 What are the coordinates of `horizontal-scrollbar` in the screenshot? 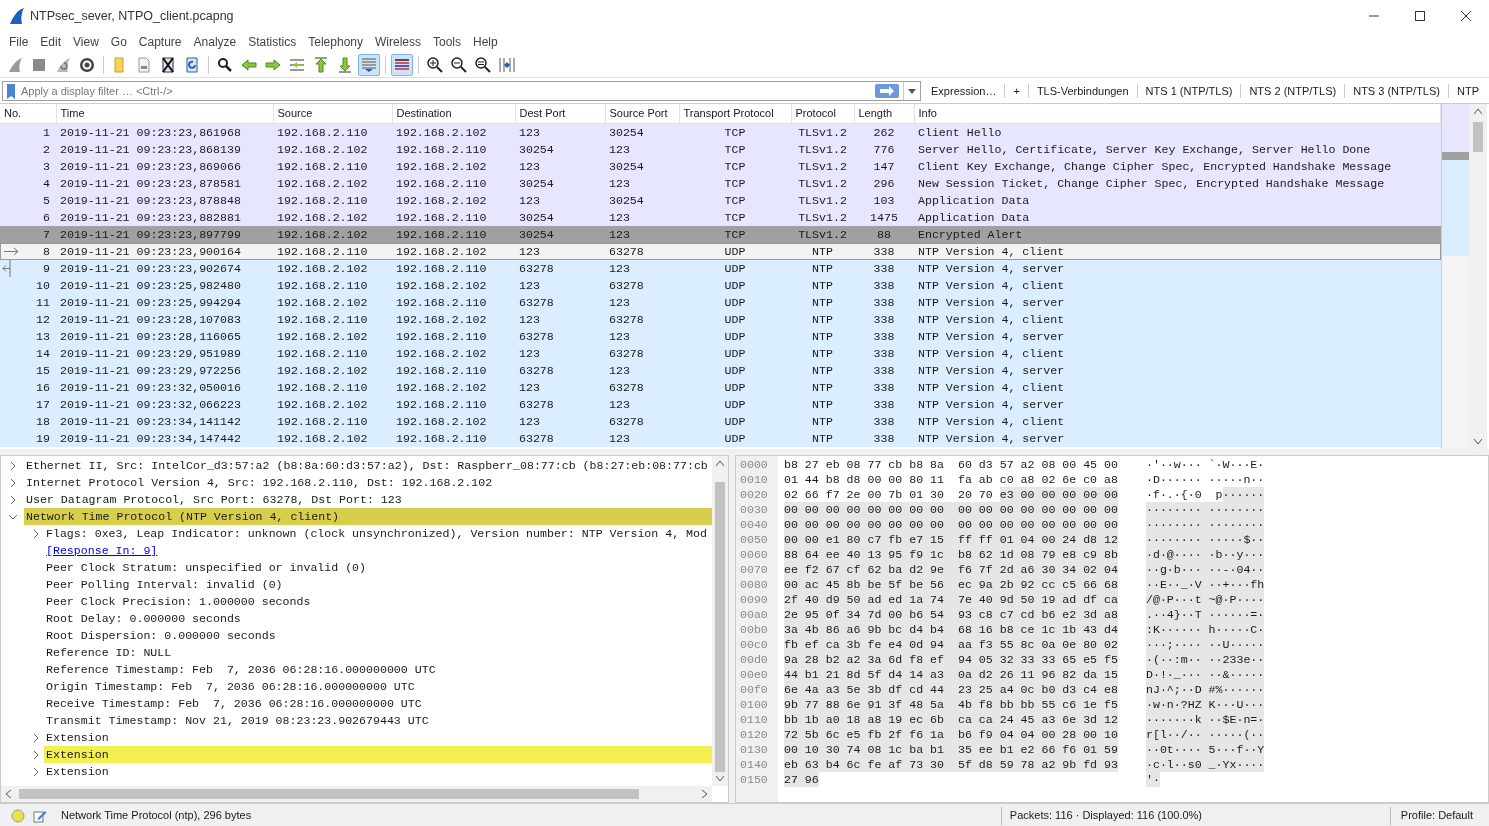 It's located at (356, 794).